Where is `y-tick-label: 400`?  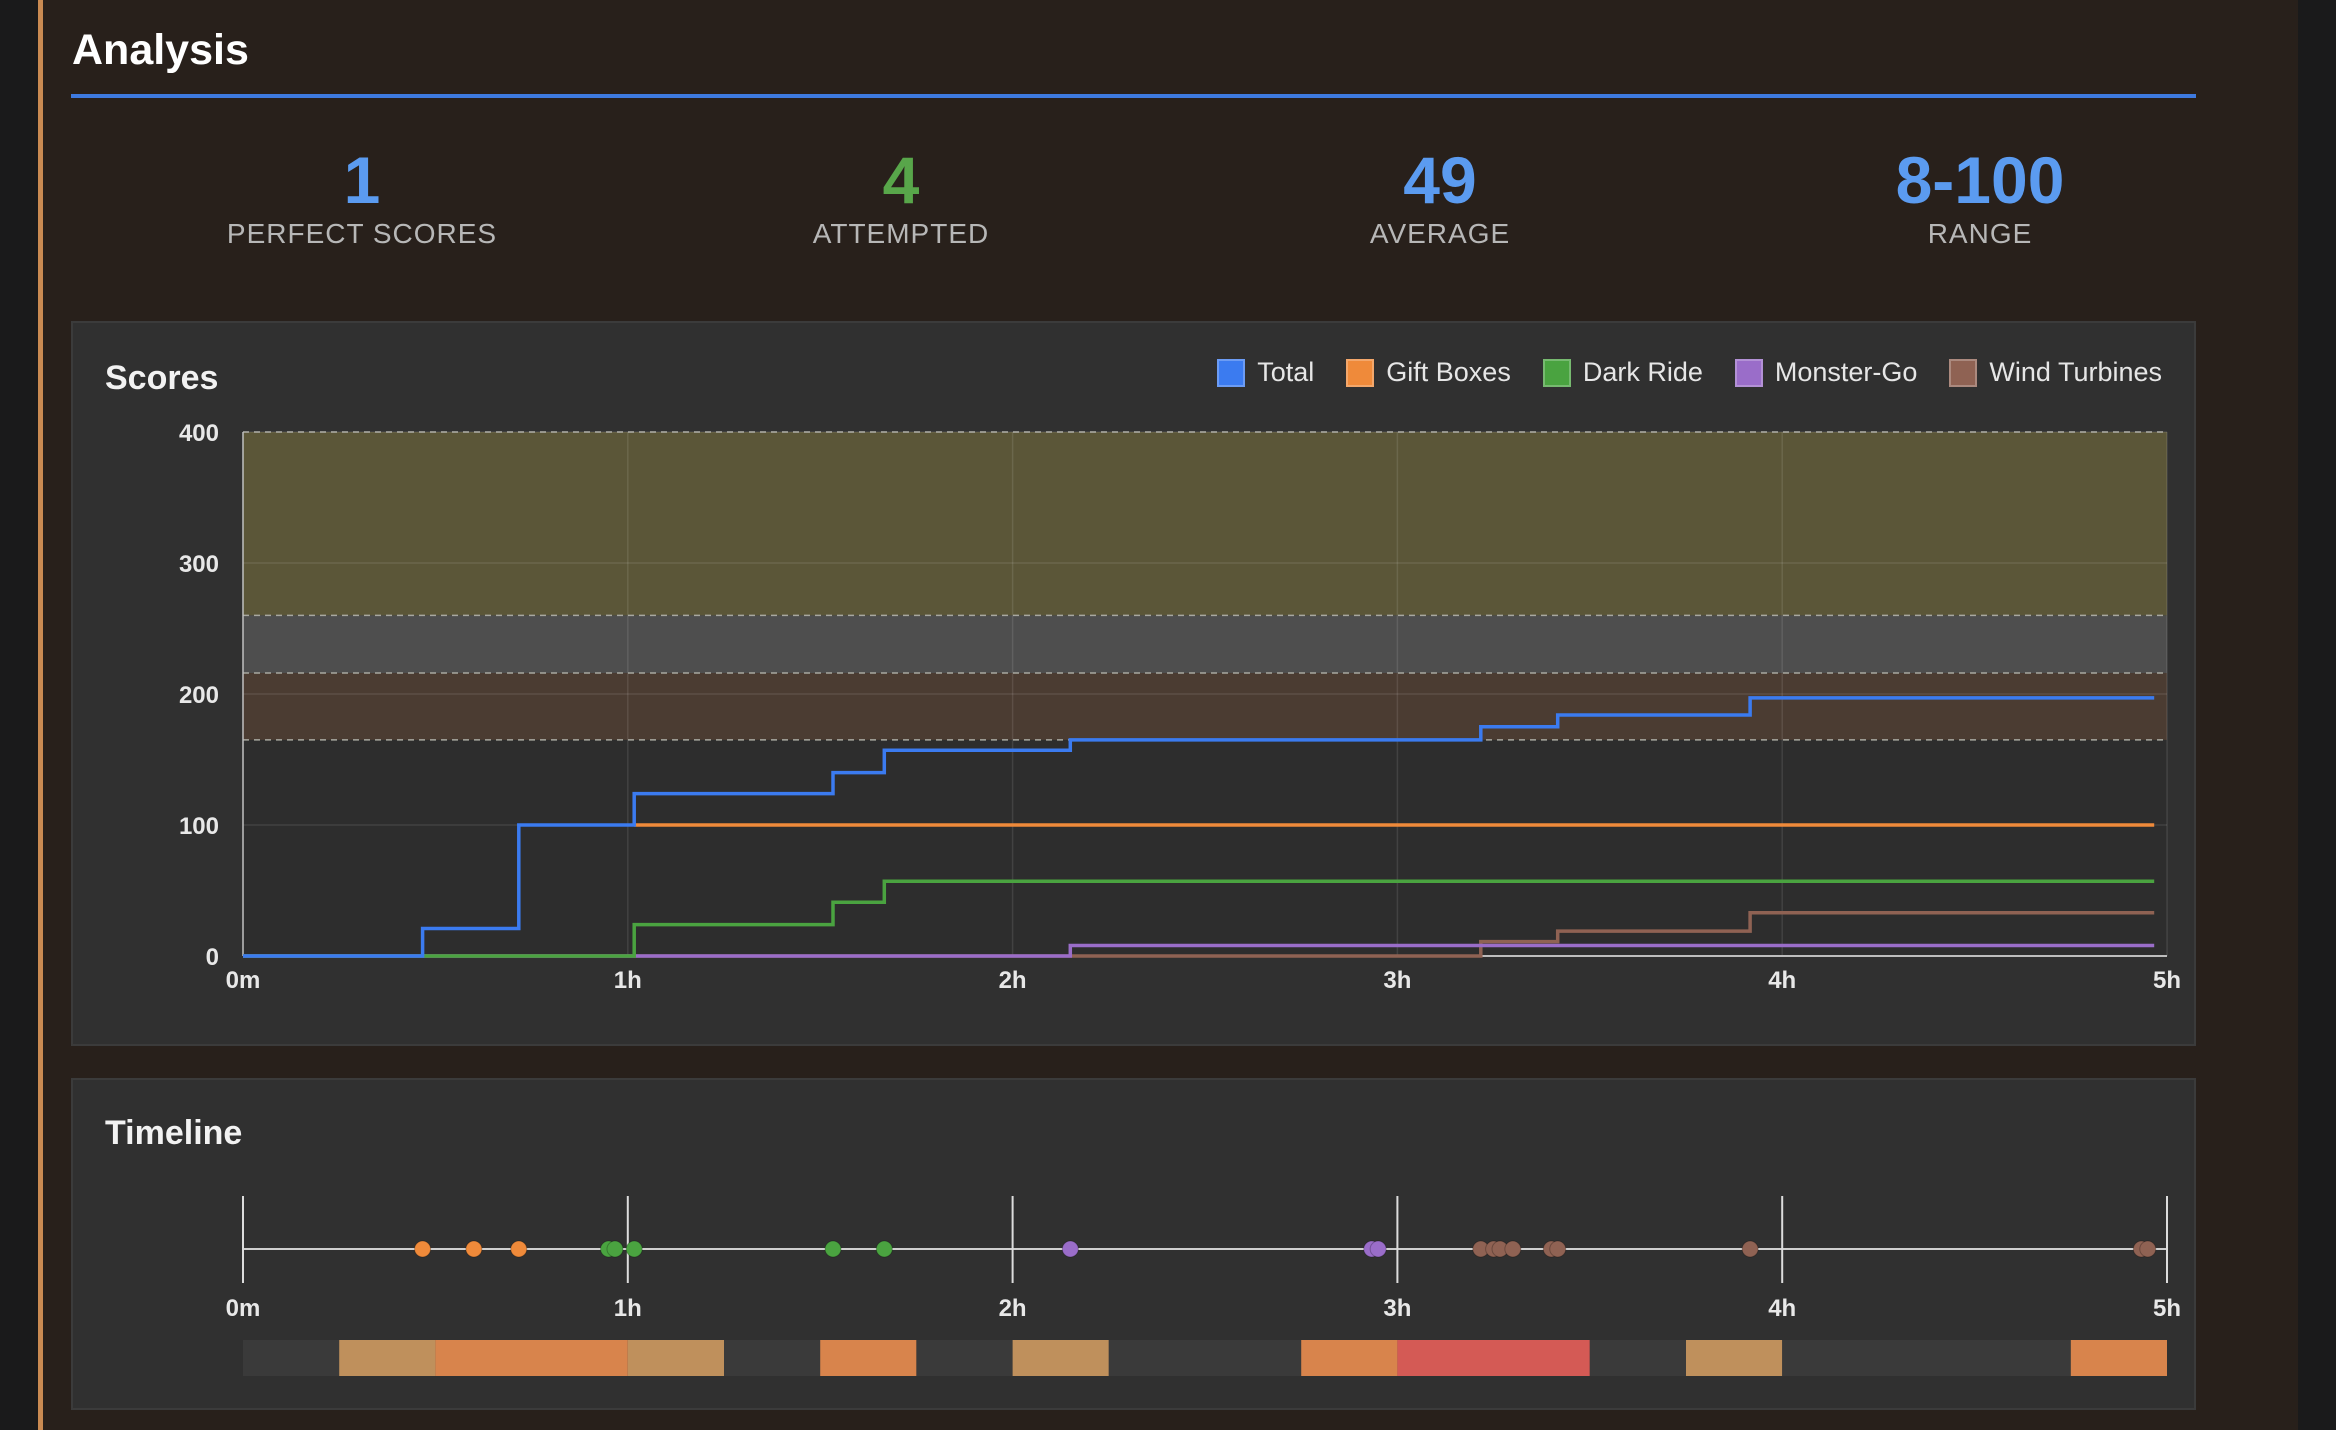 y-tick-label: 400 is located at coordinates (199, 433).